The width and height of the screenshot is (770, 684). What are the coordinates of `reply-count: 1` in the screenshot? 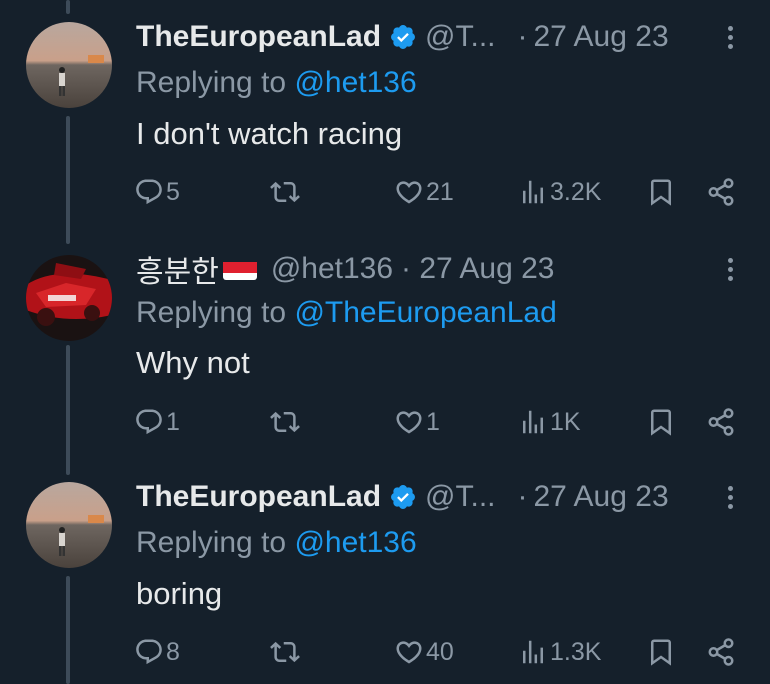 It's located at (173, 421).